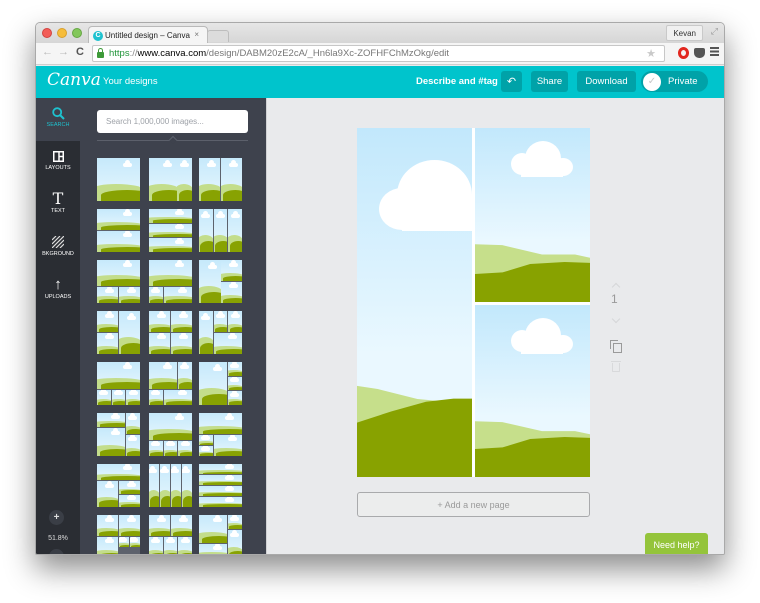  Describe the element at coordinates (56, 551) in the screenshot. I see `zoom-out-button: −` at that location.